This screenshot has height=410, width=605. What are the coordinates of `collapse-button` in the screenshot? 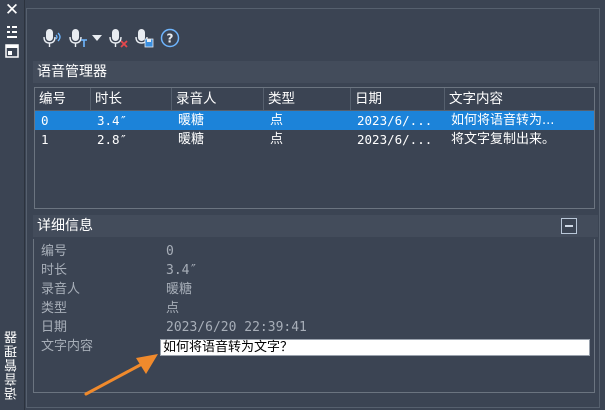 It's located at (569, 226).